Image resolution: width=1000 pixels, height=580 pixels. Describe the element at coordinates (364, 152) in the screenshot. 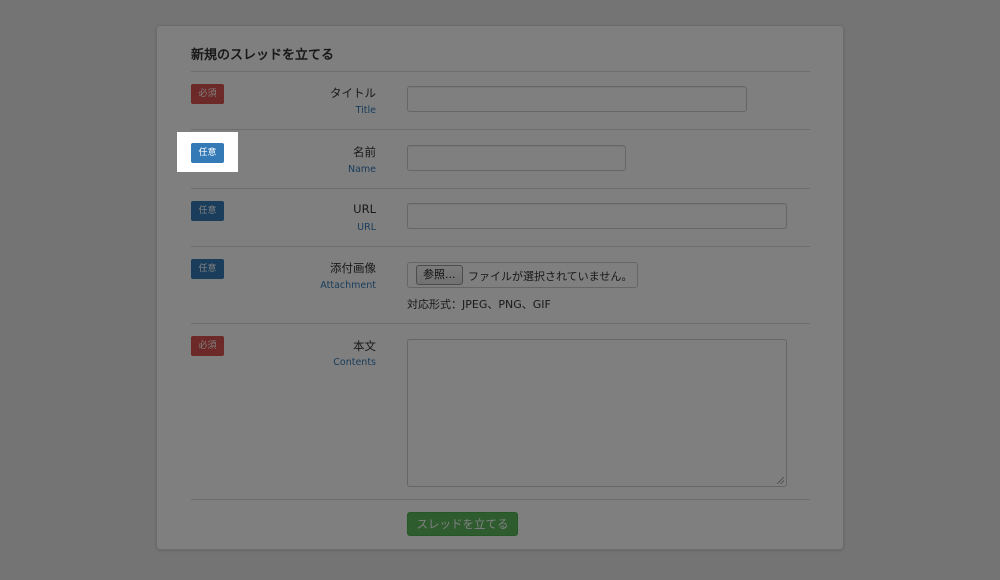

I see `name-label: 名前` at that location.